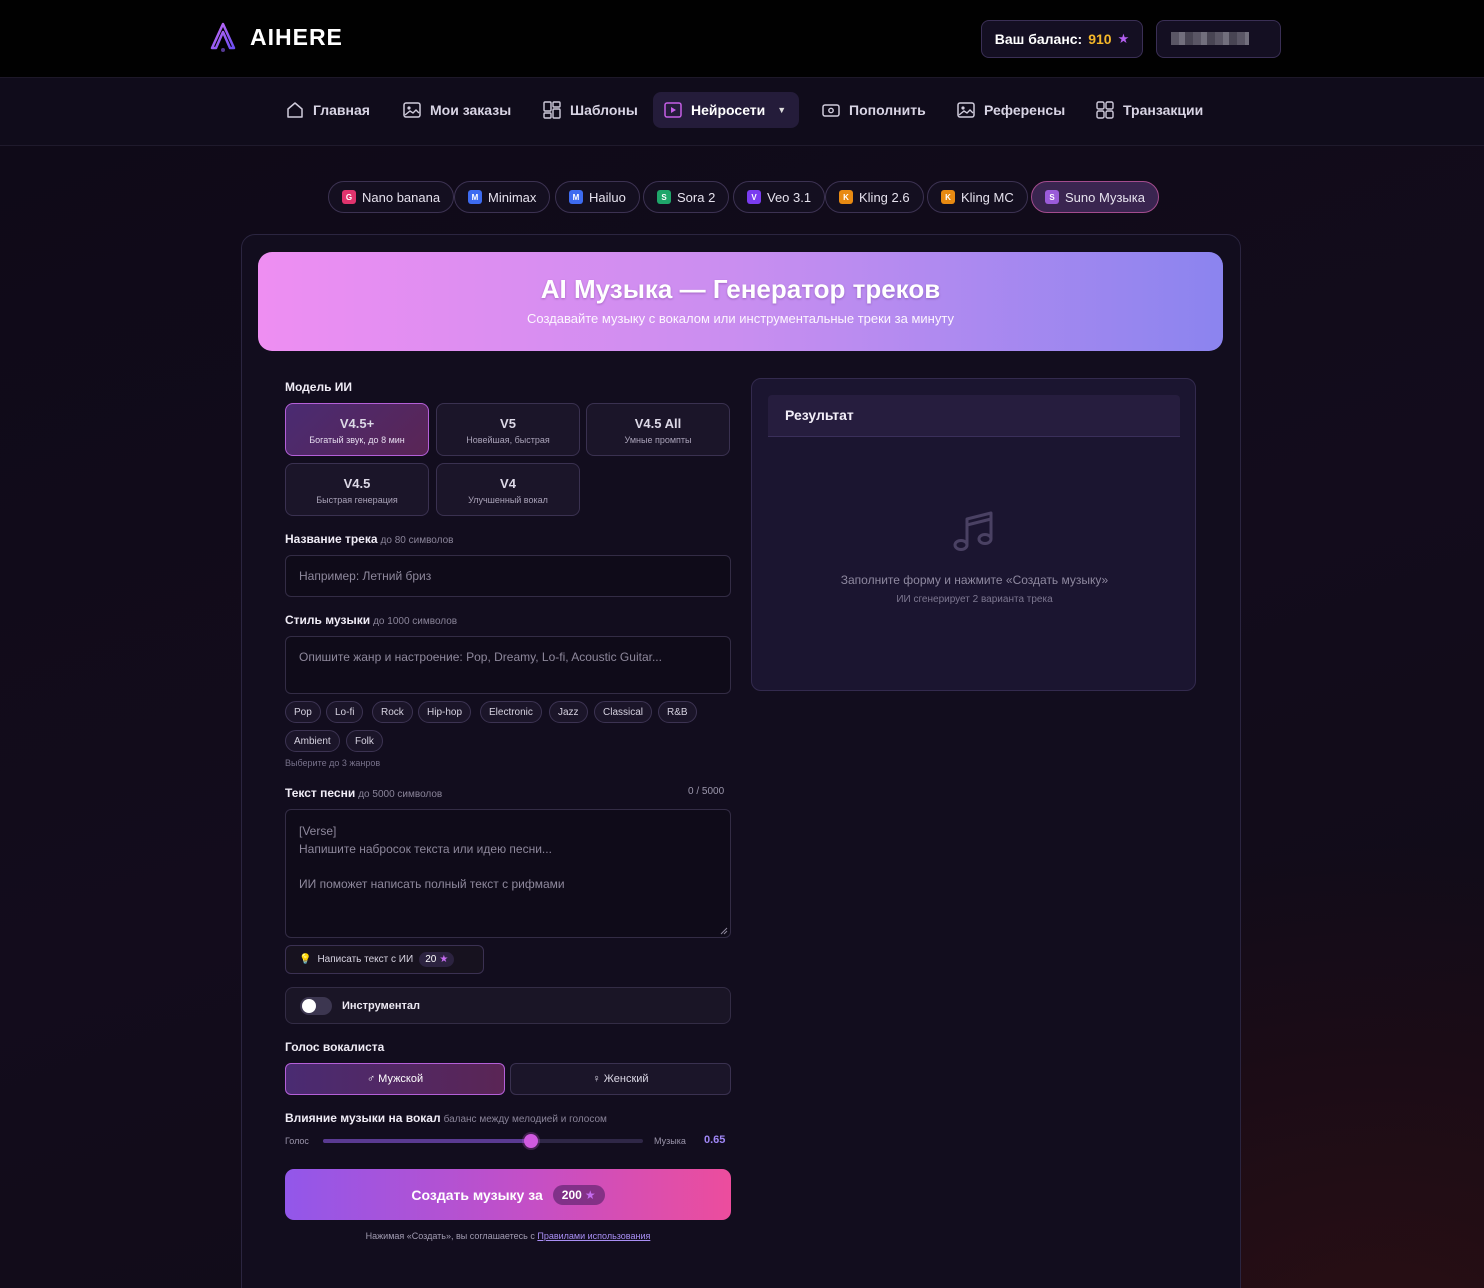 The height and width of the screenshot is (1288, 1484). I want to click on voice-female-button: ♀ Женский, so click(620, 1079).